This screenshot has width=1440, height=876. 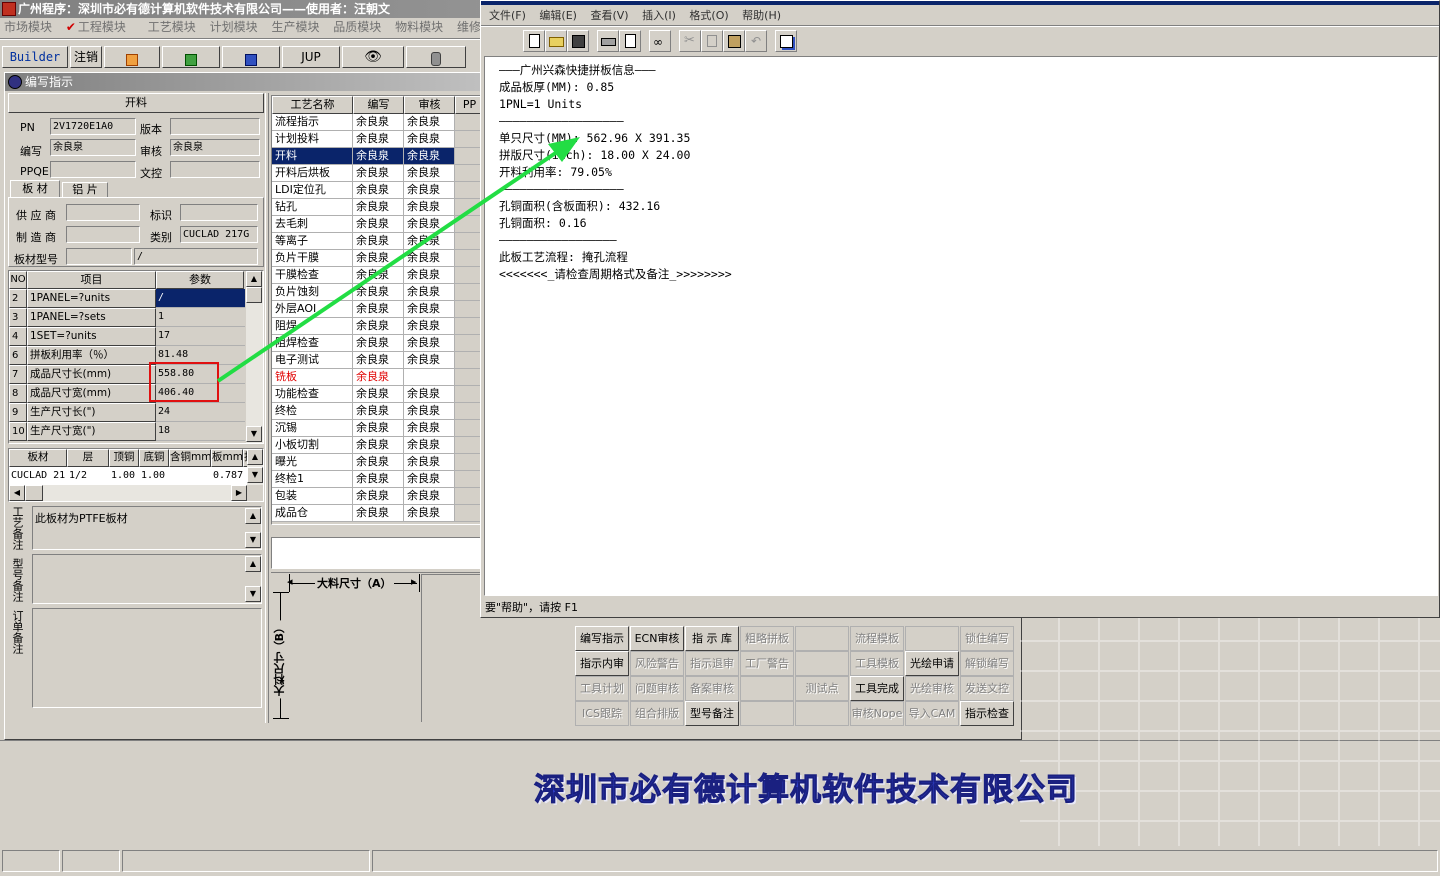 I want to click on preview-button, so click(x=630, y=41).